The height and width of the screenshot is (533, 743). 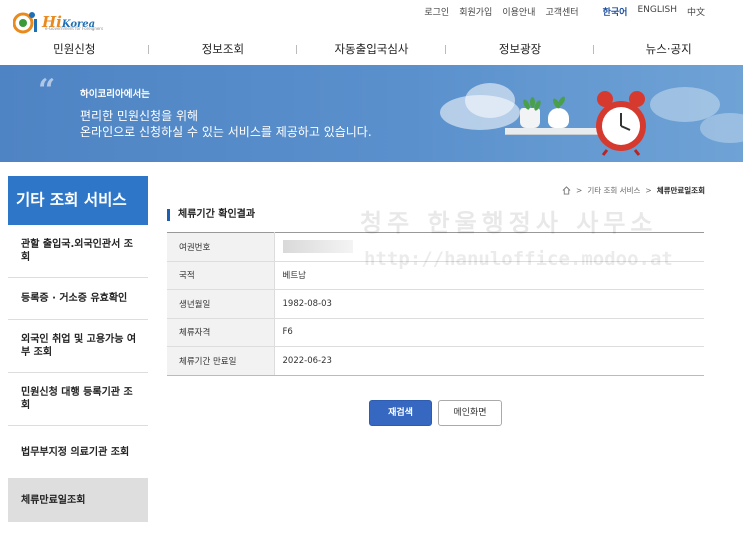 I want to click on search-again-button: 재검색, so click(x=400, y=413).